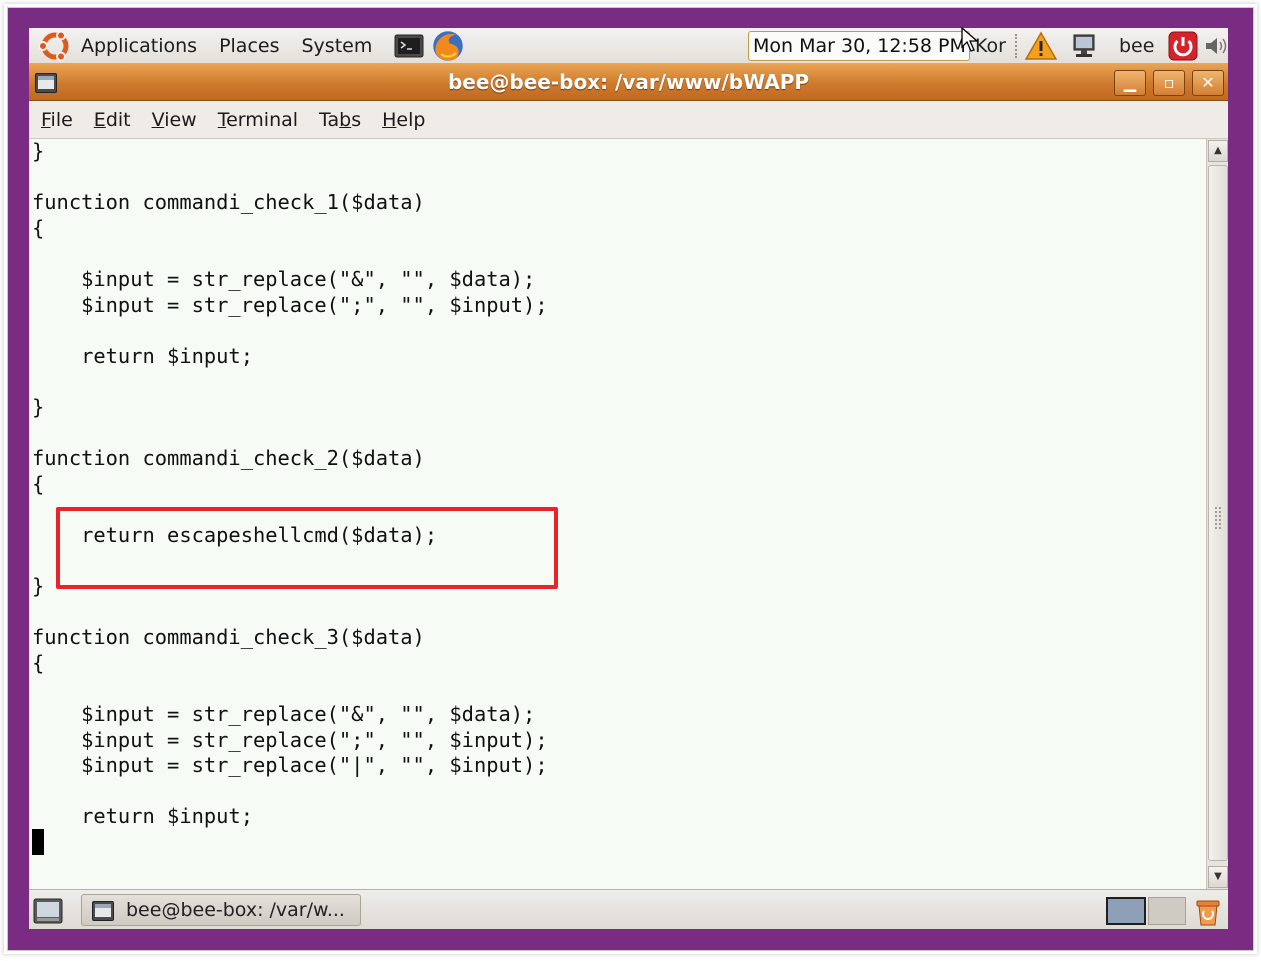 The image size is (1261, 961). What do you see at coordinates (38, 842) in the screenshot?
I see `terminal-cursor` at bounding box center [38, 842].